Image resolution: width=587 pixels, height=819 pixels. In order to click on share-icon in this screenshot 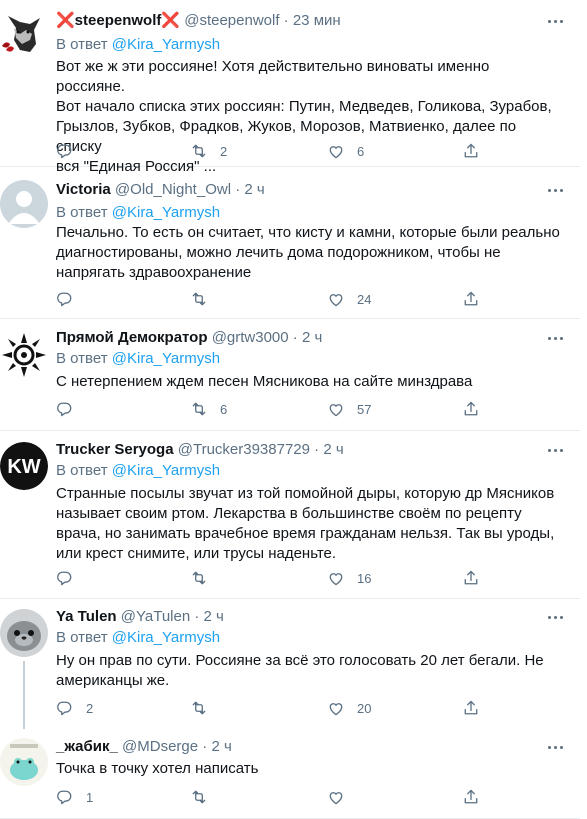, I will do `click(471, 150)`.